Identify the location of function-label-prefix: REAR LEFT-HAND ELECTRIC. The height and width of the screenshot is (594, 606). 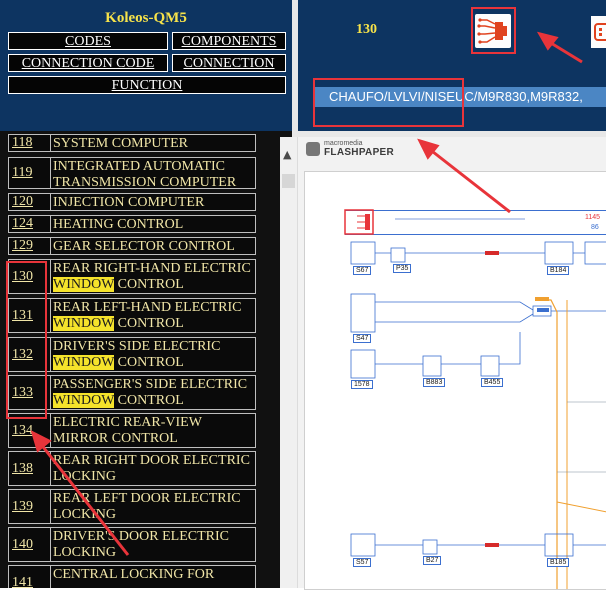
(147, 307).